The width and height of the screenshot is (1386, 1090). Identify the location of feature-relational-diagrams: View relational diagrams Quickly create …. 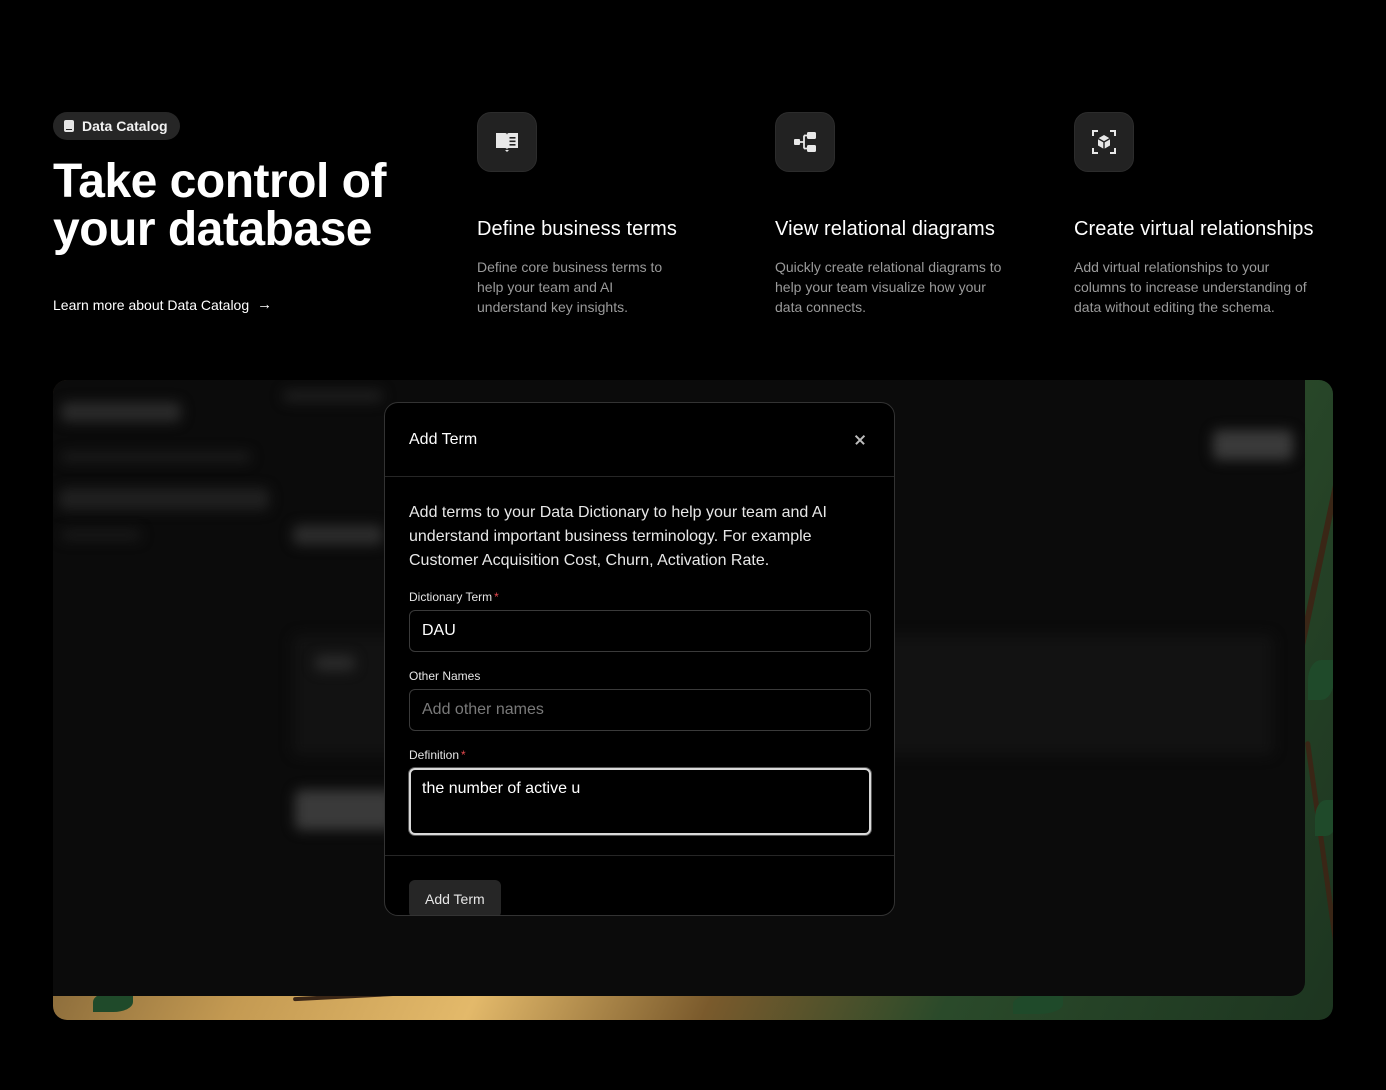
(925, 214).